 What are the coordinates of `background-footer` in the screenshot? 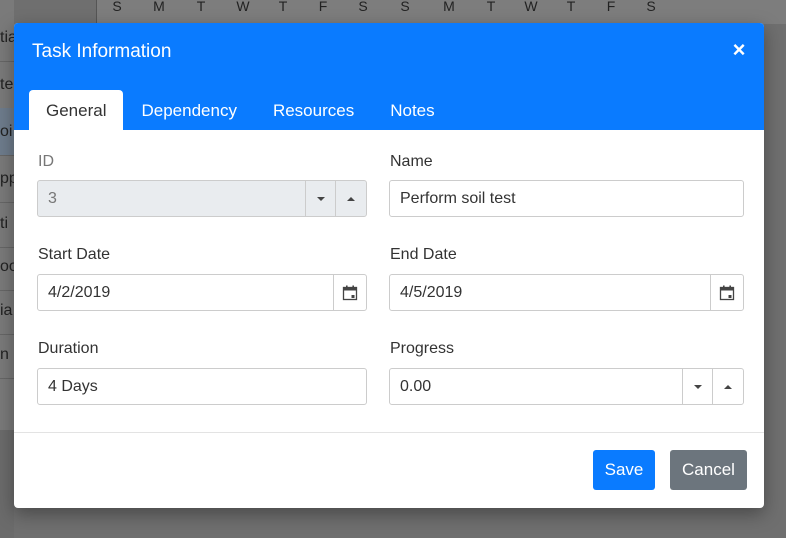 It's located at (7, 484).